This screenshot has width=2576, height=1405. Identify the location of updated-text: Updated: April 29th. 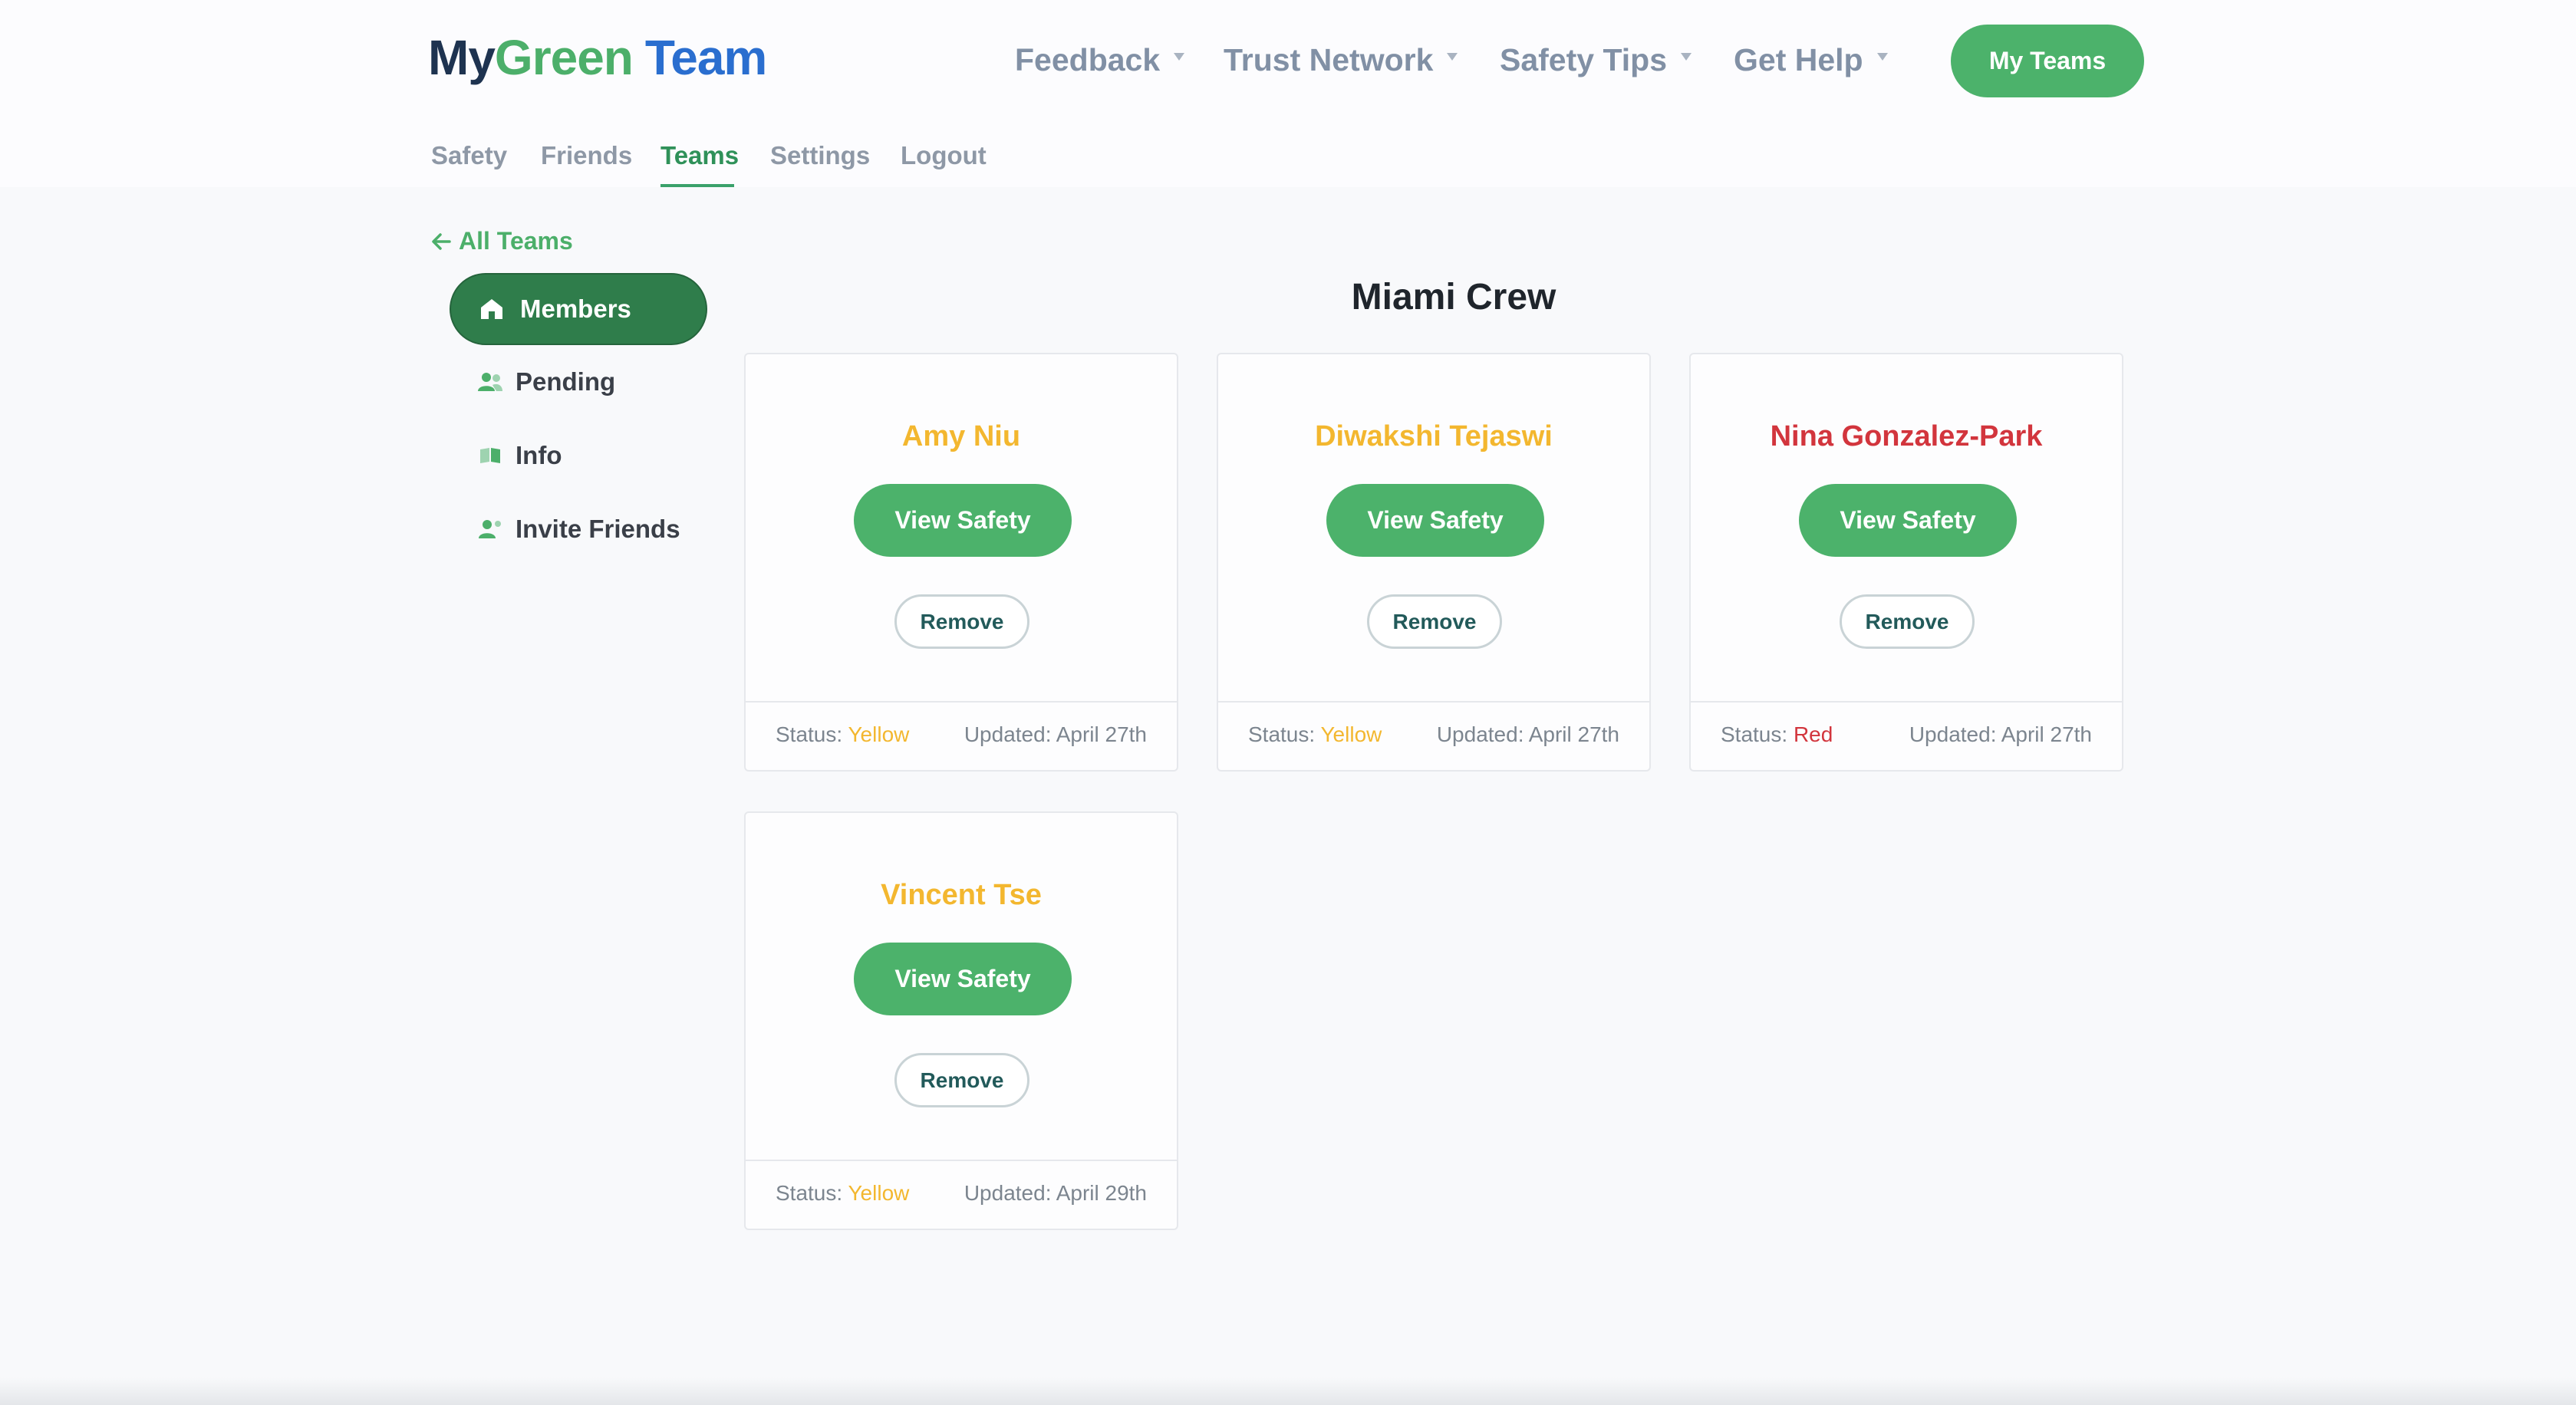
(1055, 1193).